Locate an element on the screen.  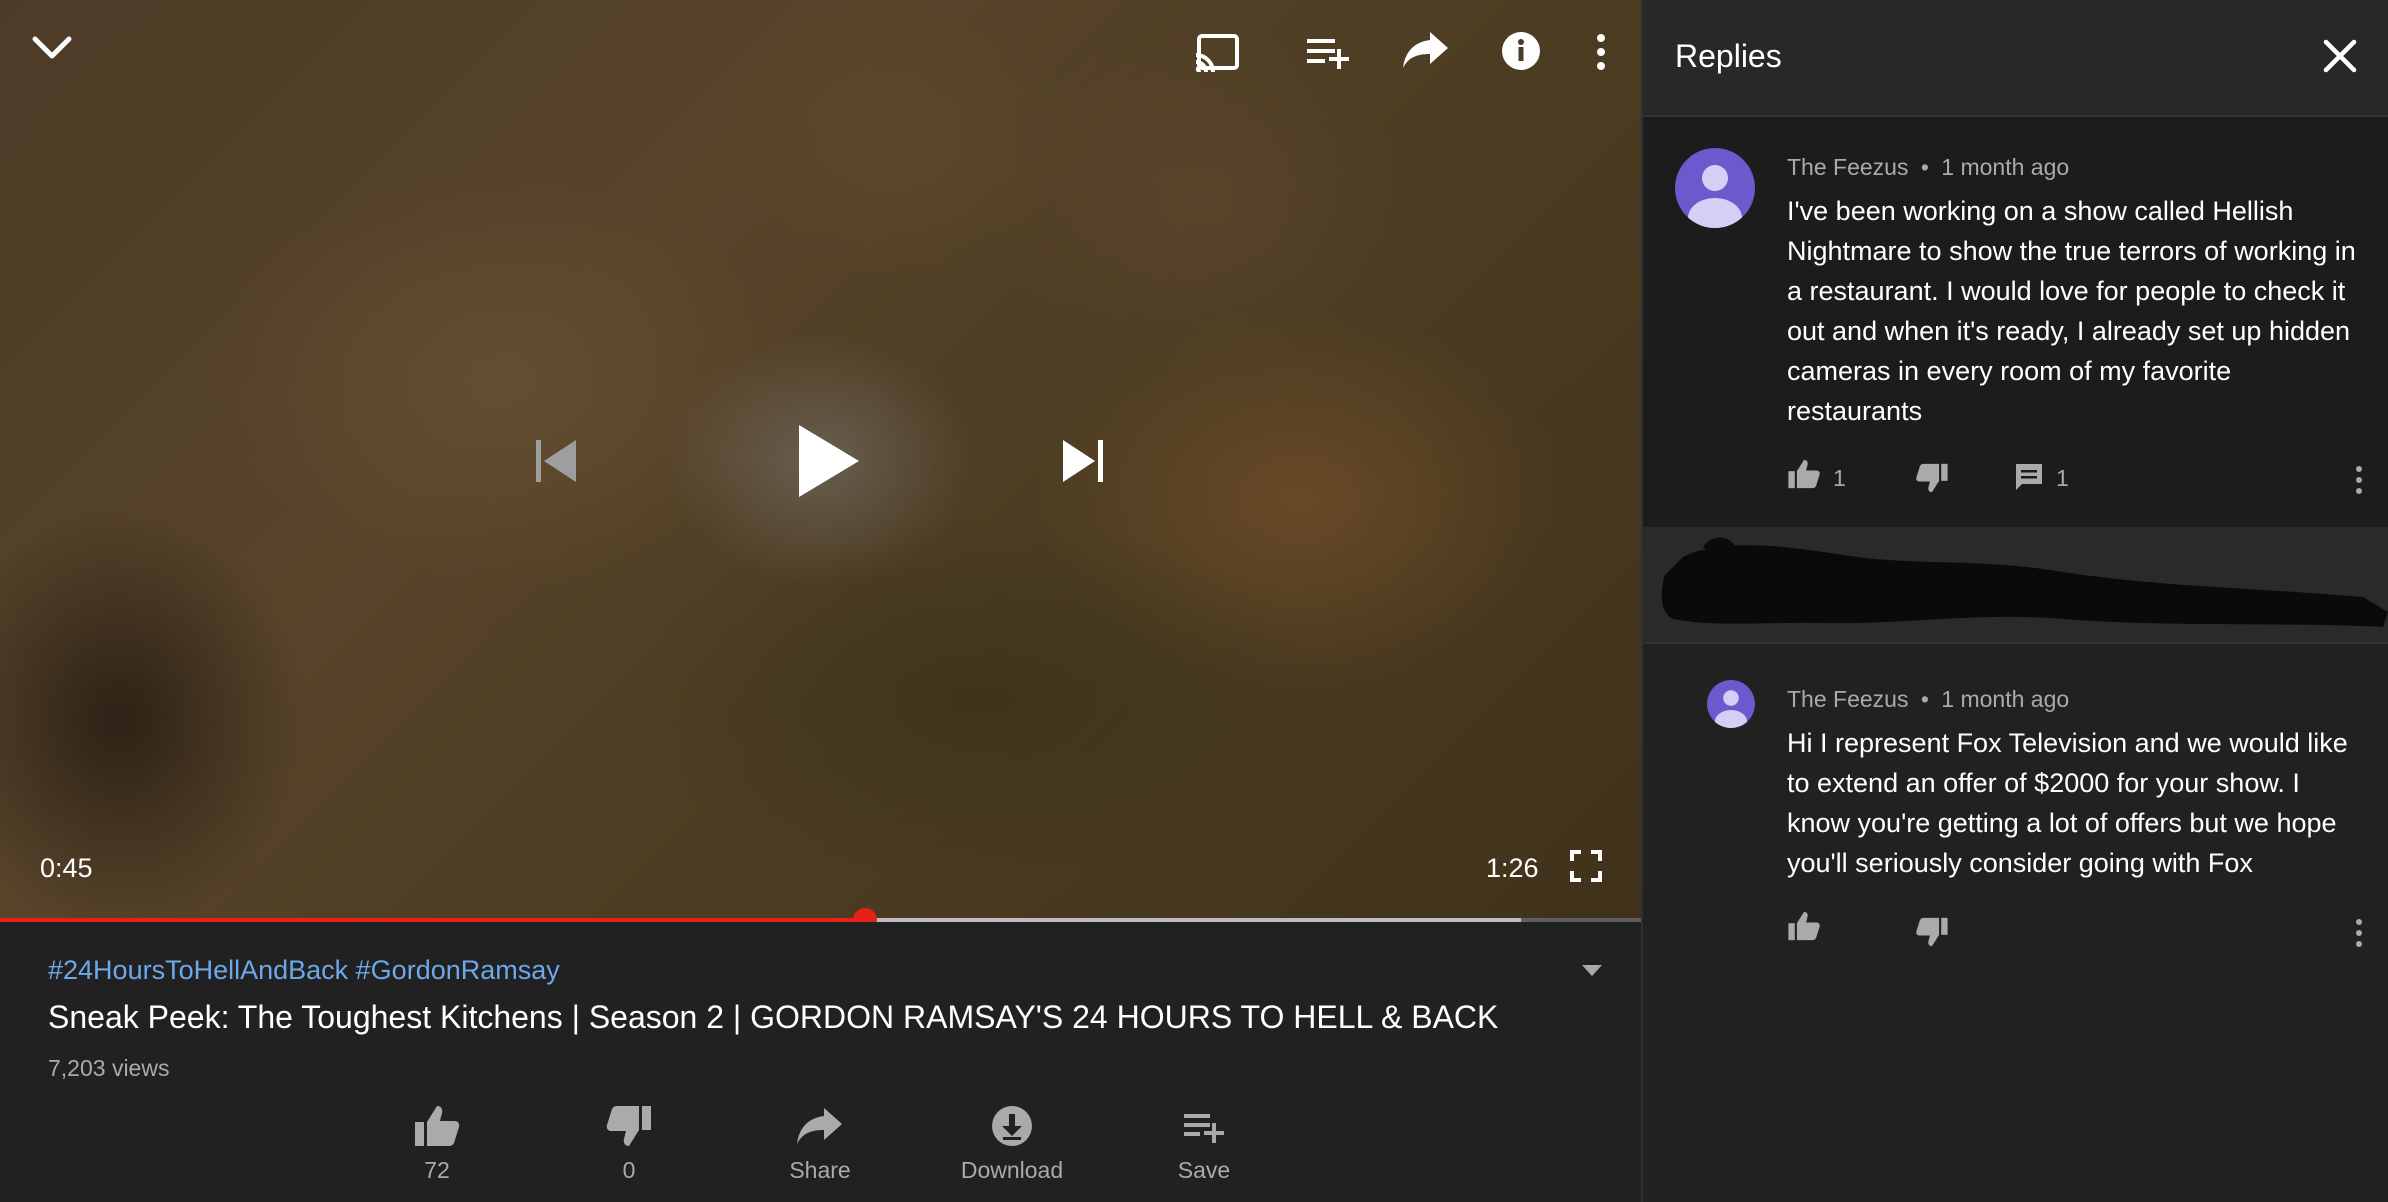
current-time: 0:45 is located at coordinates (66, 868).